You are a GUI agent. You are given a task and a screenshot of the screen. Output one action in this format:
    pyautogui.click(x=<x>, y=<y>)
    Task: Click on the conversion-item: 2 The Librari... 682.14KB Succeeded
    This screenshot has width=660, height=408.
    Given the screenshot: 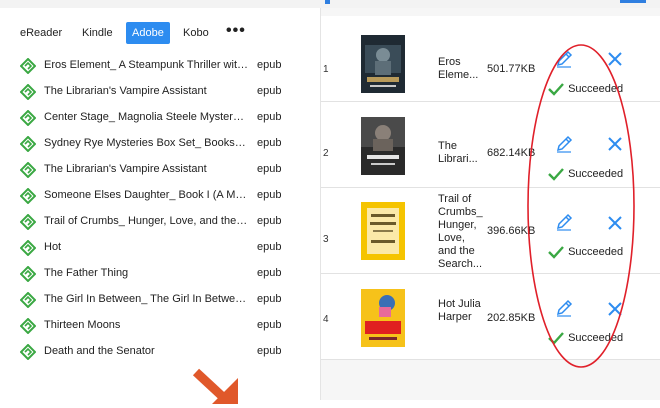 What is the action you would take?
    pyautogui.click(x=490, y=145)
    